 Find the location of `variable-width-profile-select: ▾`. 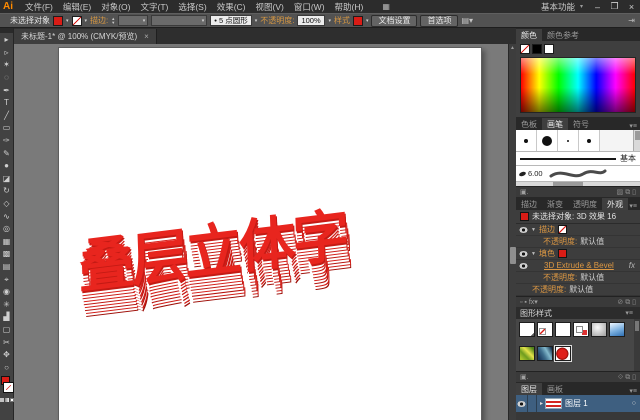

variable-width-profile-select: ▾ is located at coordinates (179, 20).